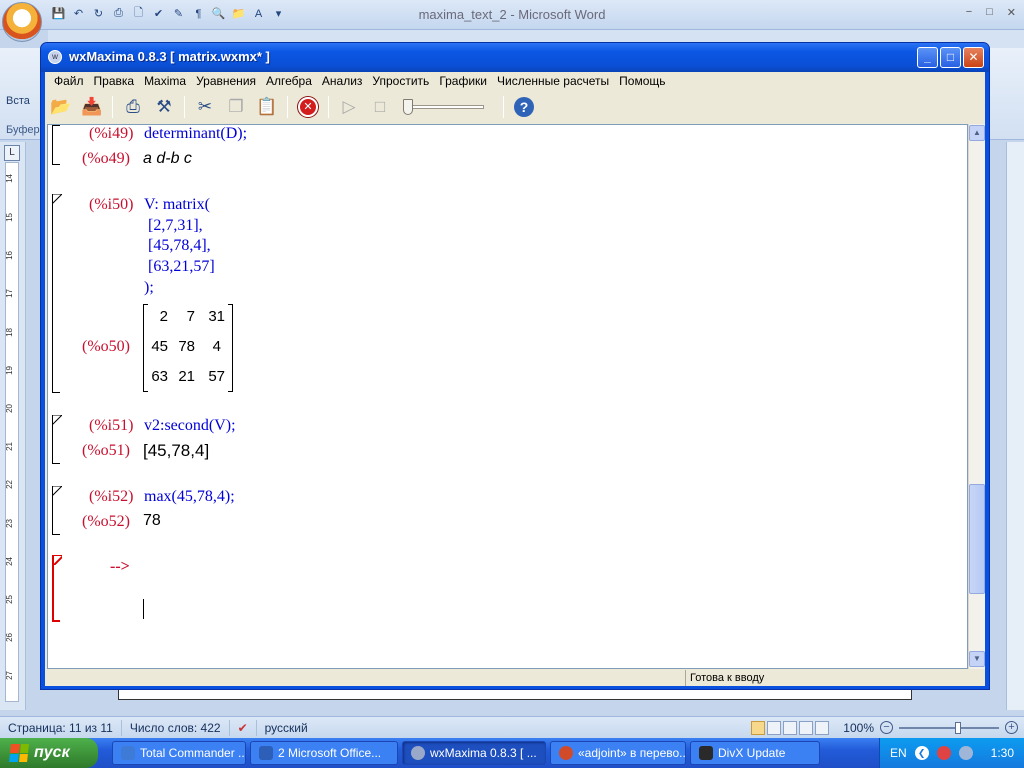 The width and height of the screenshot is (1024, 768). I want to click on status-language: русский, so click(286, 728).